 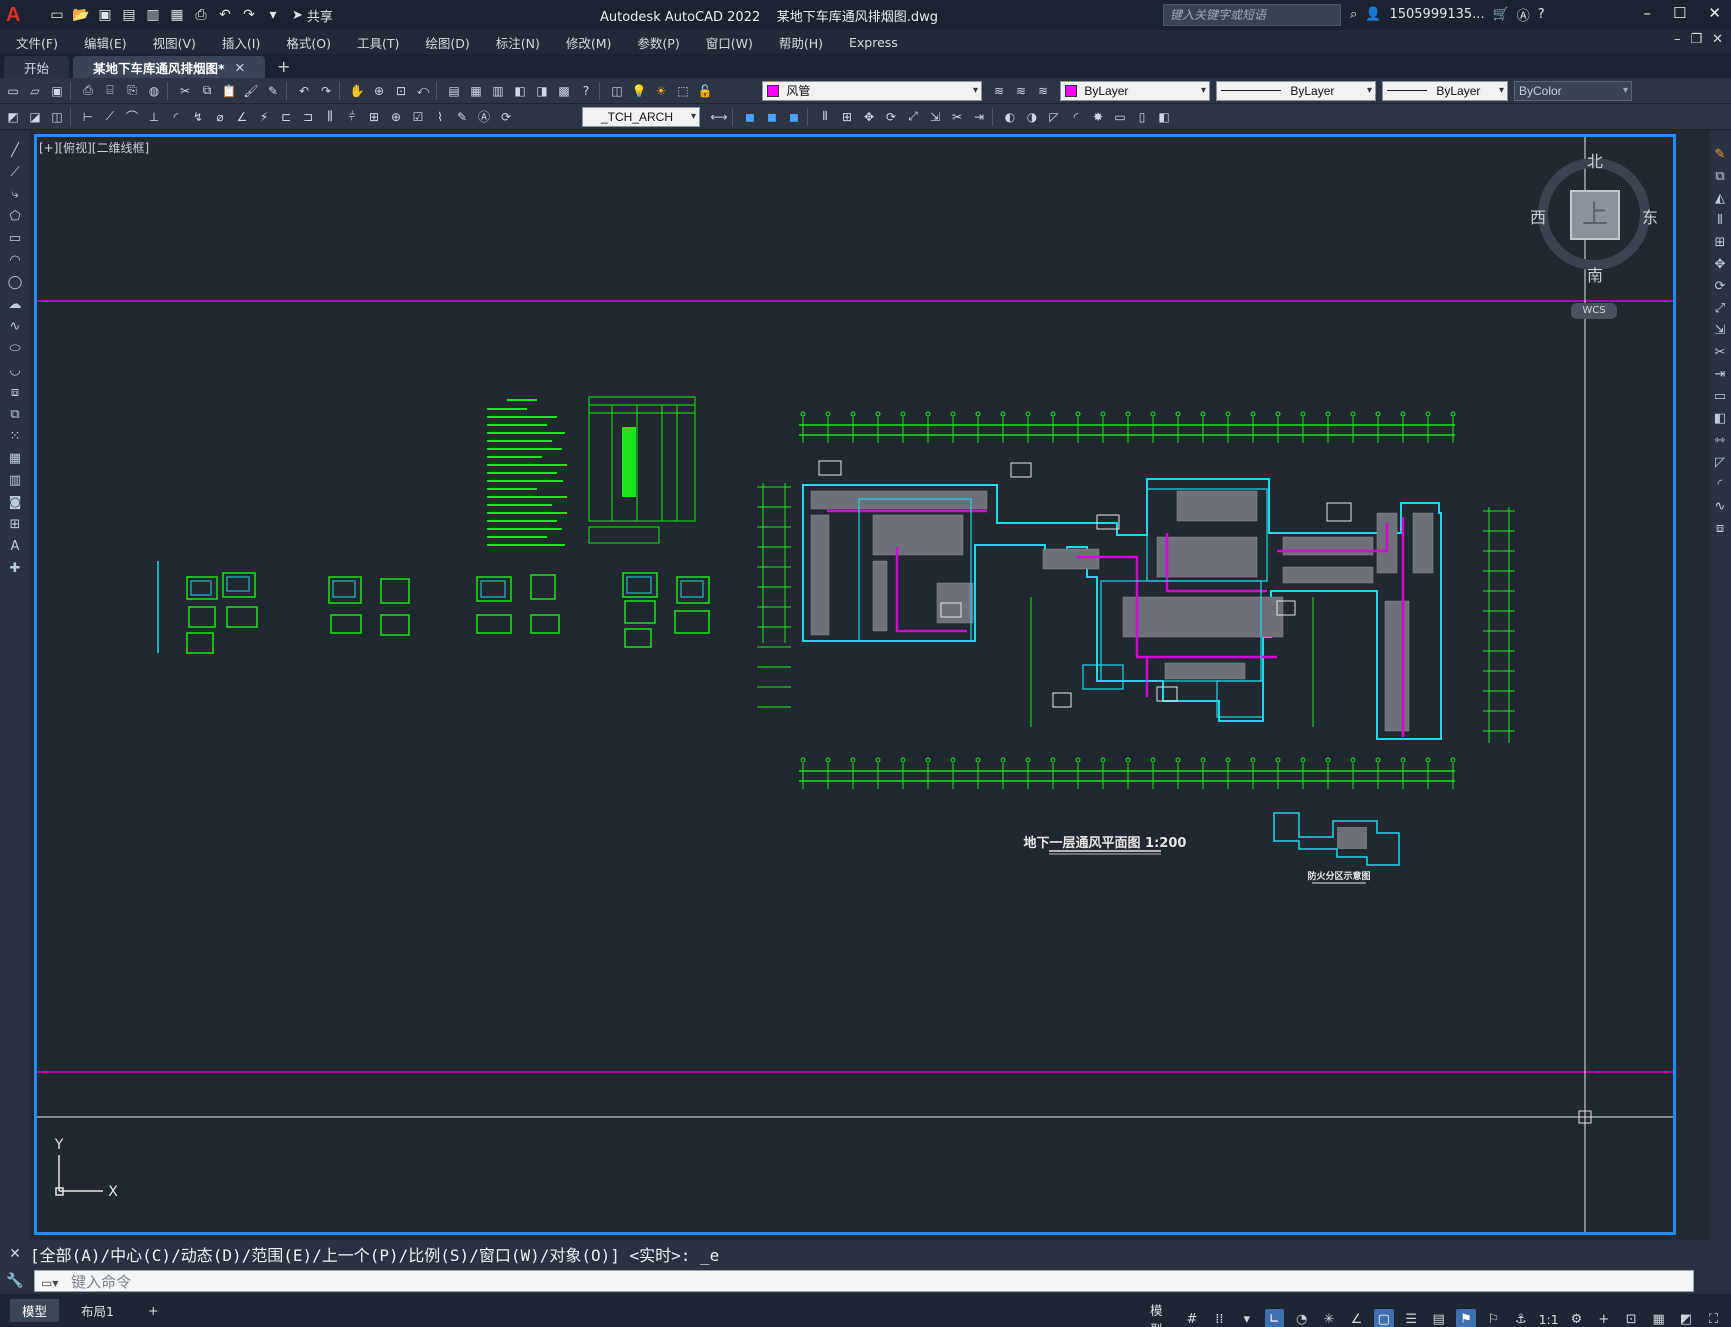 I want to click on text-style-dropdown: _TCH_ARCH ▾, so click(x=641, y=117).